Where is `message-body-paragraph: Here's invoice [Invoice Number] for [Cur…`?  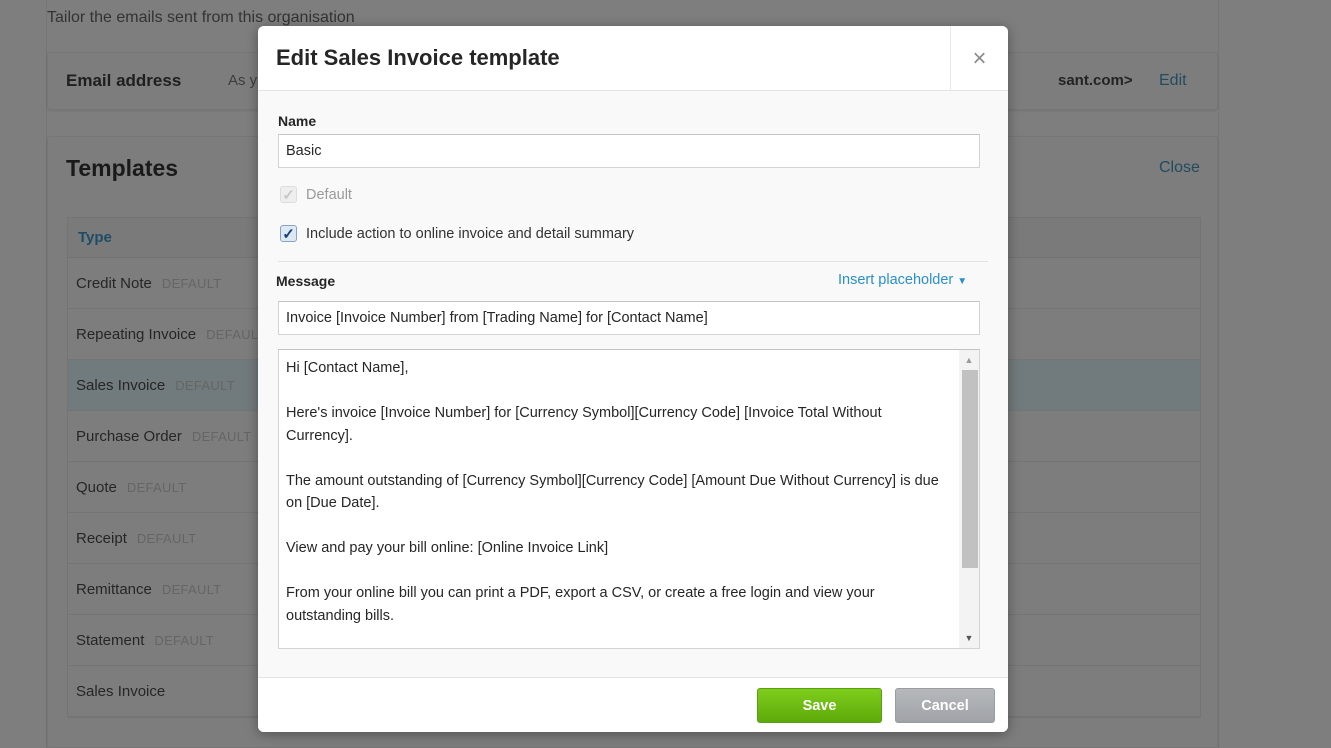 message-body-paragraph: Here's invoice [Invoice Number] for [Cur… is located at coordinates (584, 424).